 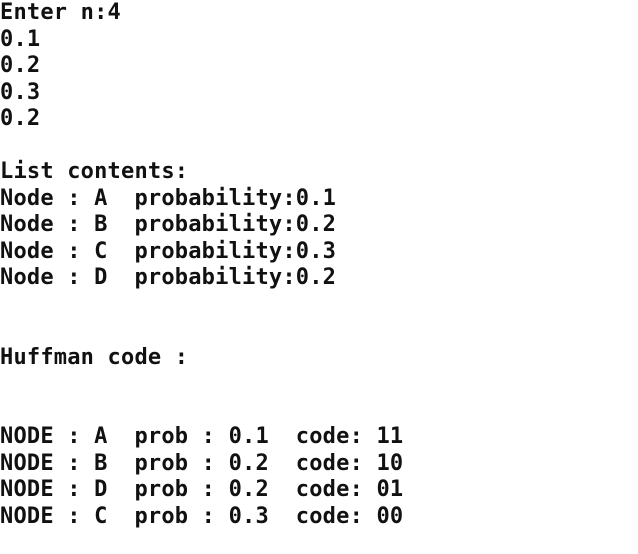 I want to click on input-line: 0.1, so click(x=20, y=39).